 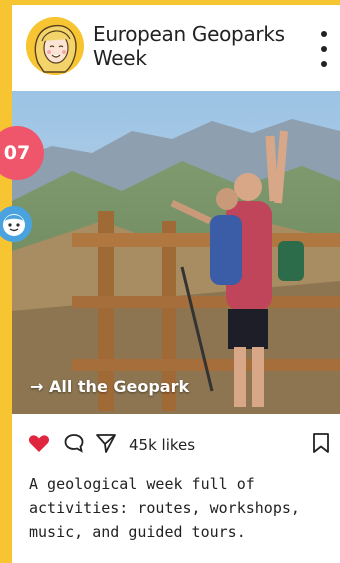 I want to click on like-count: 45k likes, so click(x=162, y=445).